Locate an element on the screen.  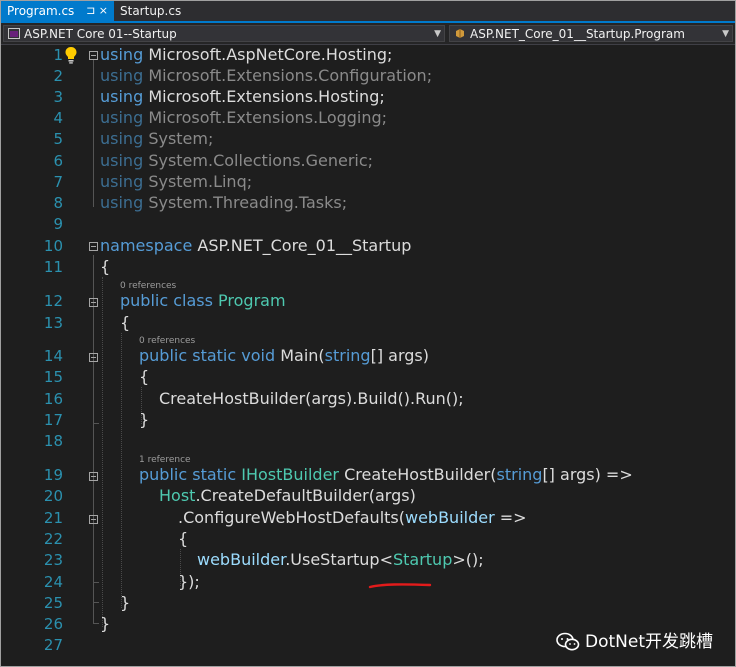
tab-program-cs: Program.cs ⊐ × is located at coordinates (57, 11).